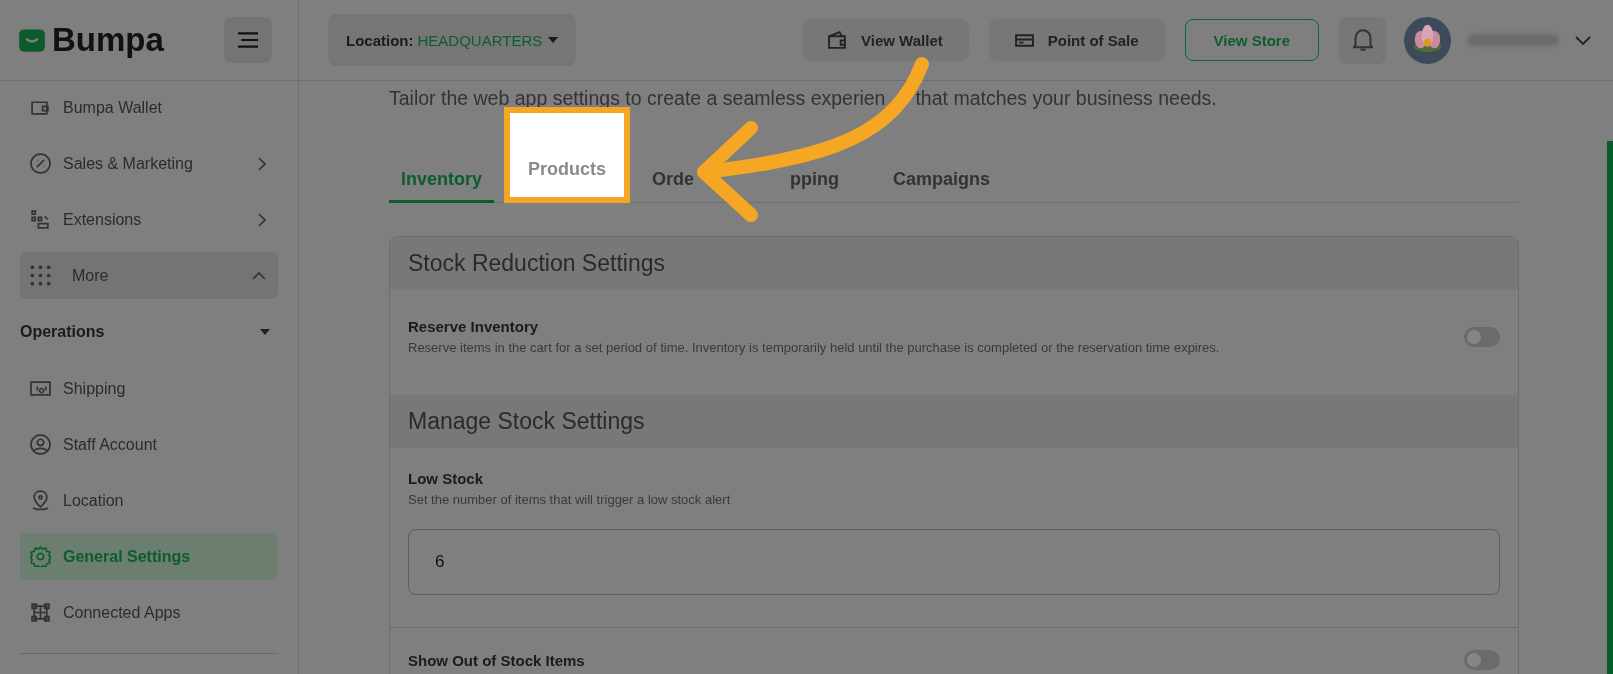 The image size is (1613, 674). I want to click on menu-button, so click(248, 40).